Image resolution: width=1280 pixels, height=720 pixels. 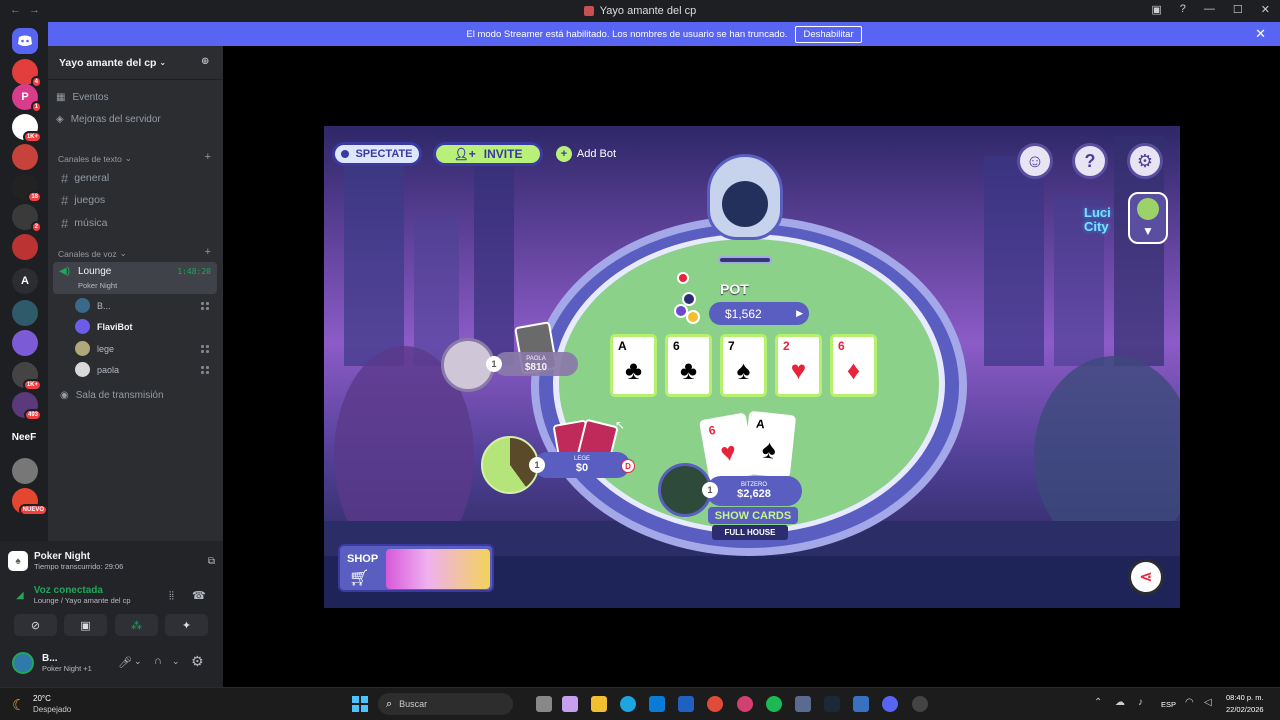 I want to click on add-voice-channel-icon: +, so click(x=208, y=252).